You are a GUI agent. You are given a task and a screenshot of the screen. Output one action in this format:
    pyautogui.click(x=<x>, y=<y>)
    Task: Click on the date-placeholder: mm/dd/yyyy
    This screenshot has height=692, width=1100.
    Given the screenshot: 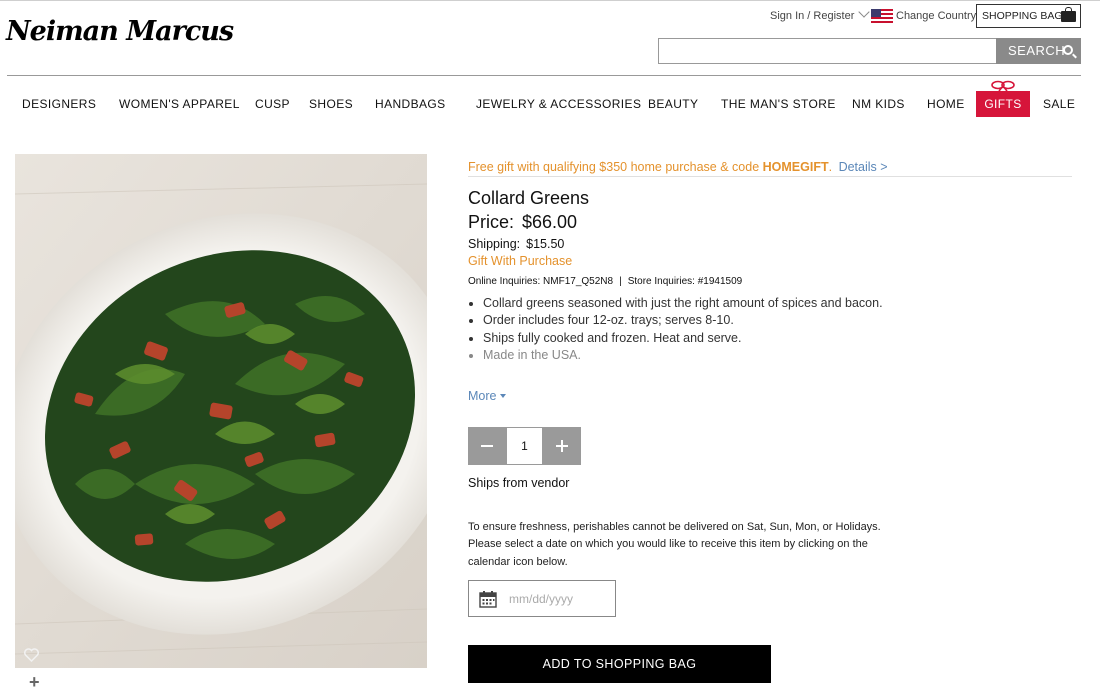 What is the action you would take?
    pyautogui.click(x=541, y=599)
    